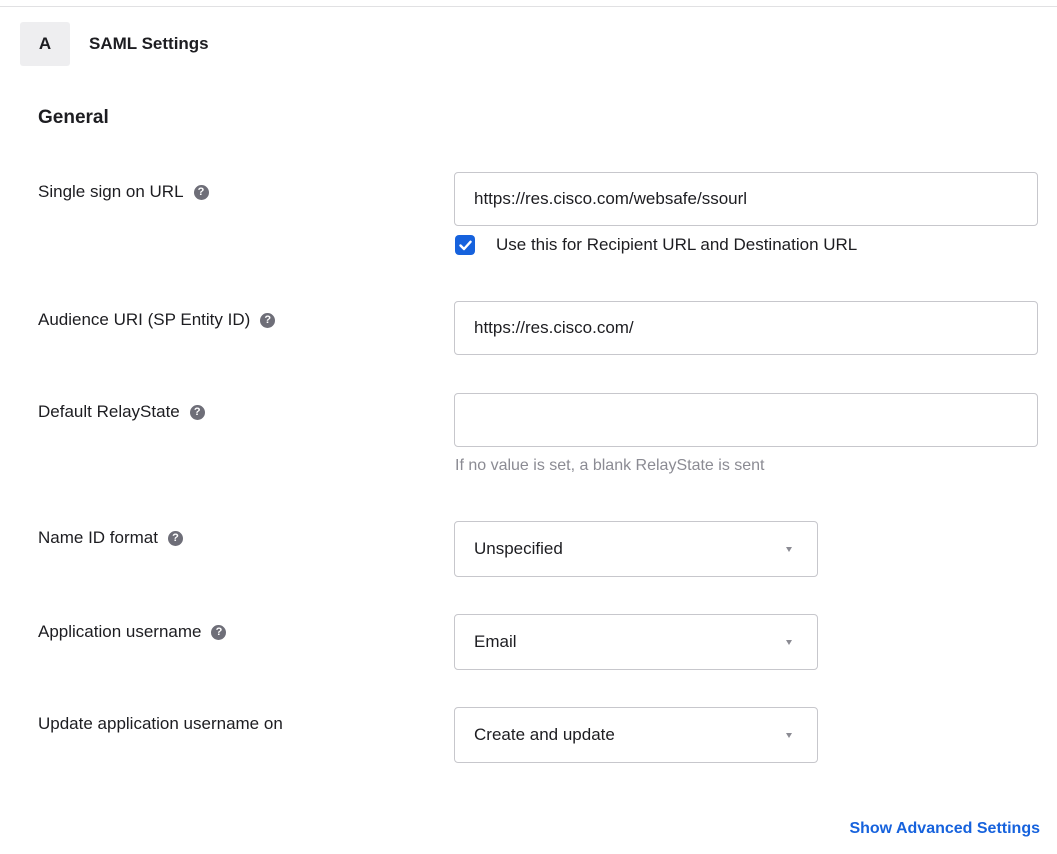 The image size is (1057, 854). What do you see at coordinates (746, 199) in the screenshot?
I see `single-sign-on-url-input` at bounding box center [746, 199].